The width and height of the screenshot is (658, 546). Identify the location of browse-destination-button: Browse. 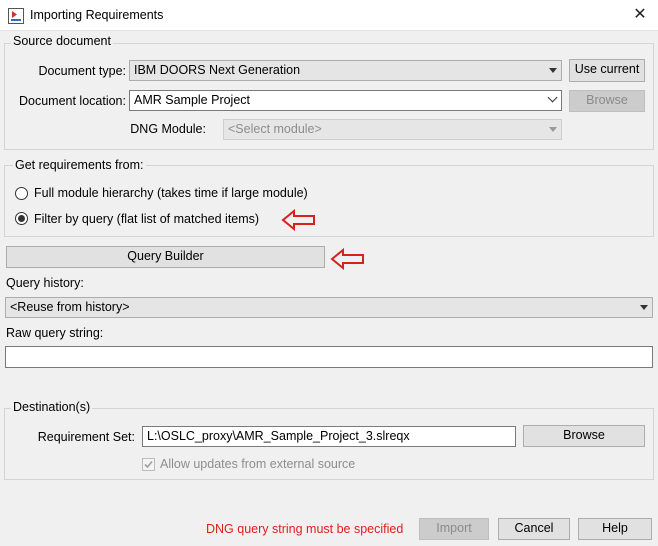
(584, 436).